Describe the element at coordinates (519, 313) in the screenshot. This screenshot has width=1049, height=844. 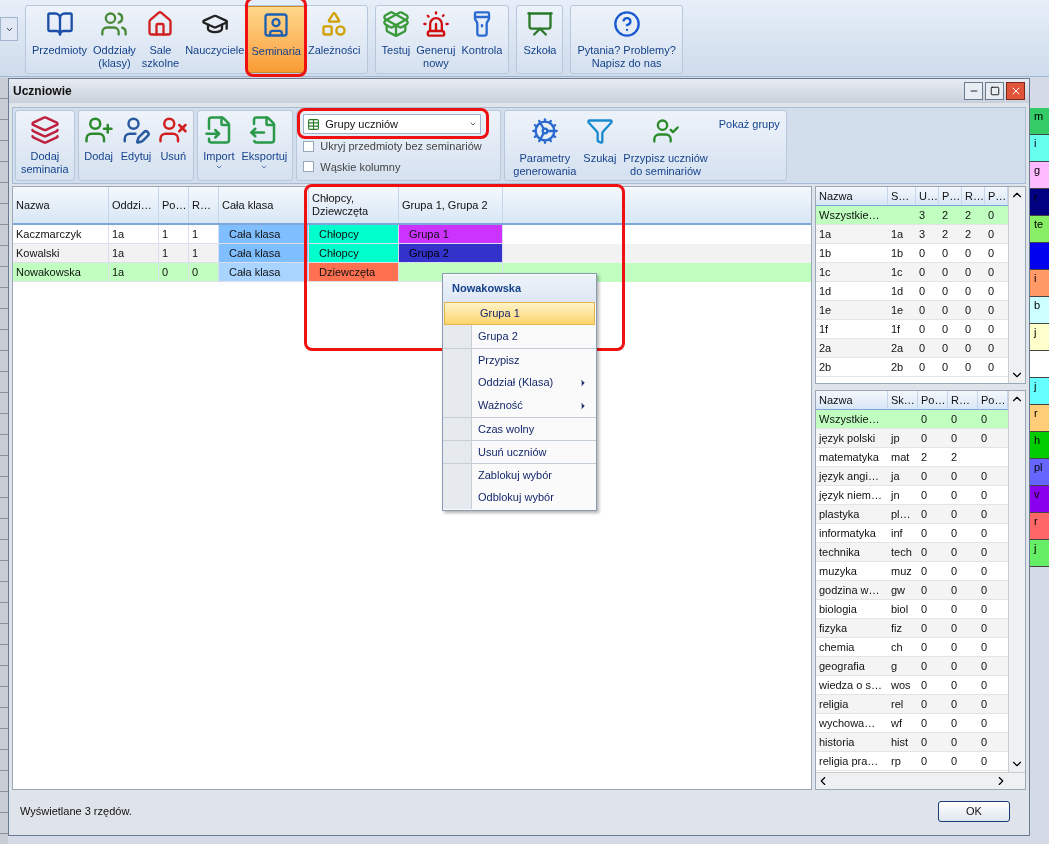
I see `menu-item: Grupa 1` at that location.